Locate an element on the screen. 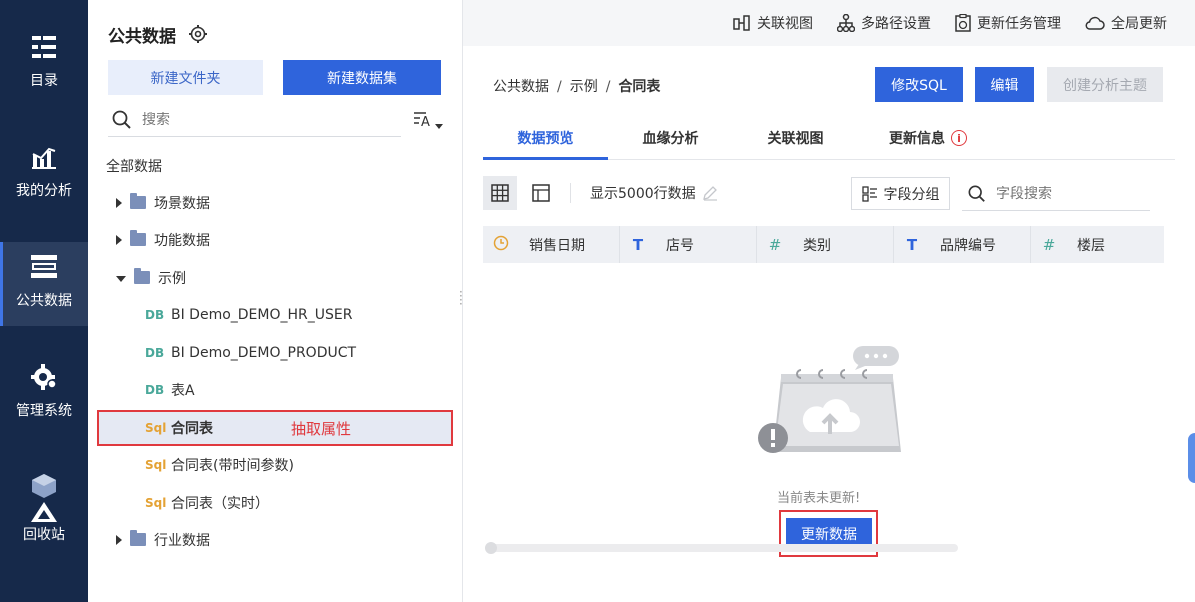  nav-item-admin: 管理系统 is located at coordinates (44, 405).